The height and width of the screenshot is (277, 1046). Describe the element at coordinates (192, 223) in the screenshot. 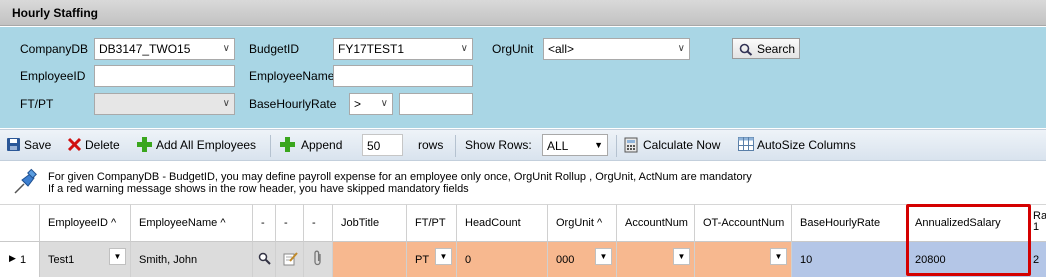

I see `column-header: EmployeeName ^` at that location.